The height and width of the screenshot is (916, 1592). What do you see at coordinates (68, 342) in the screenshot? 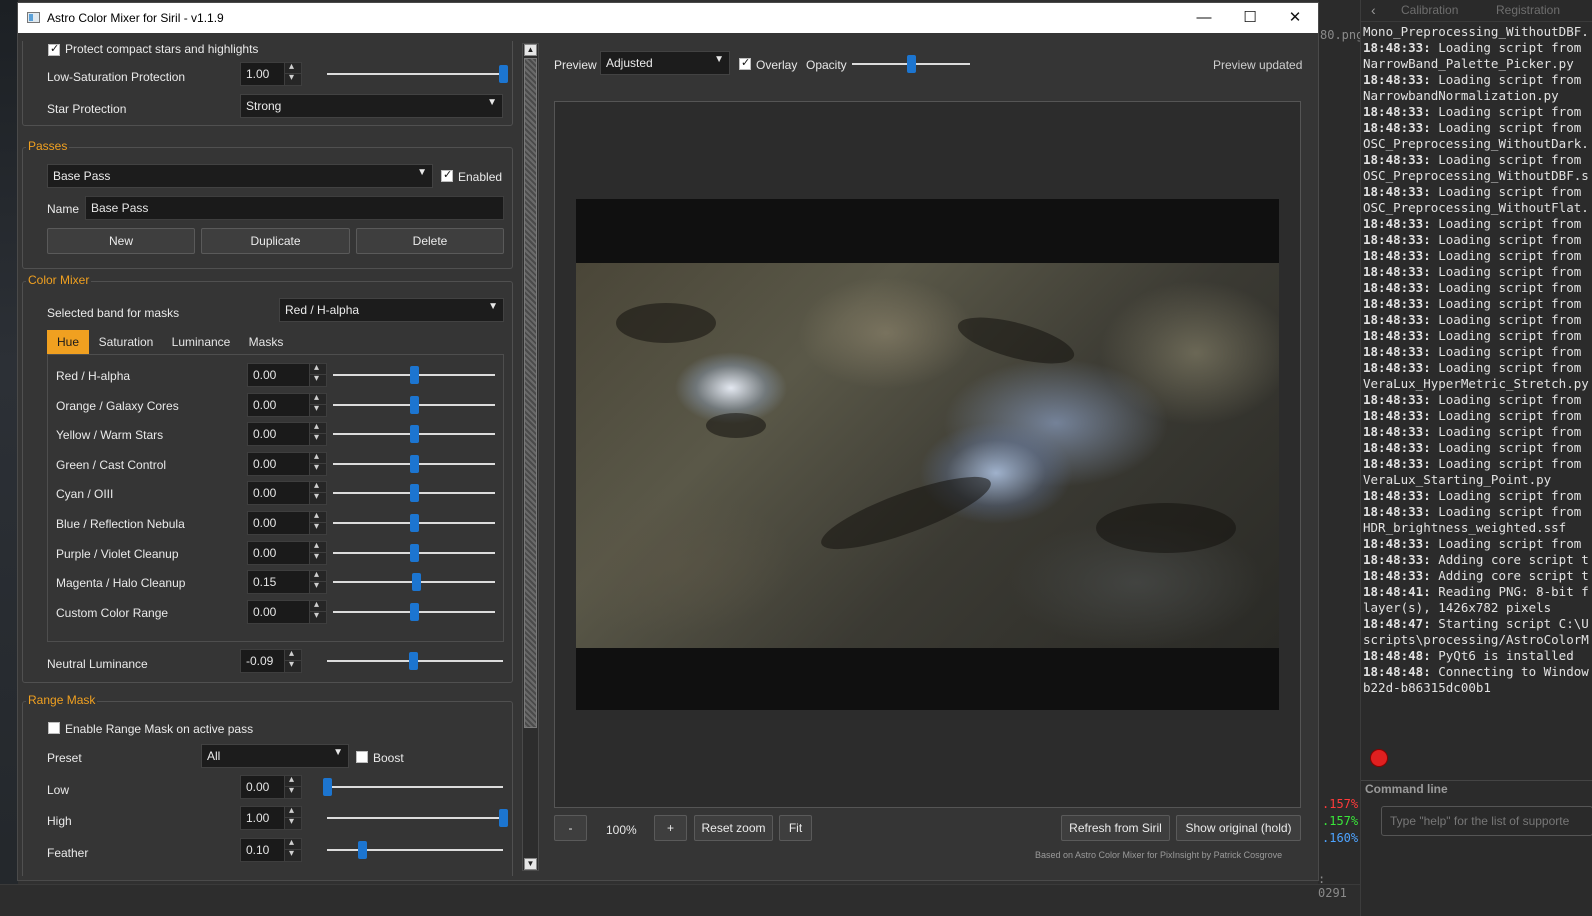
I see `tab-hue: Hue` at bounding box center [68, 342].